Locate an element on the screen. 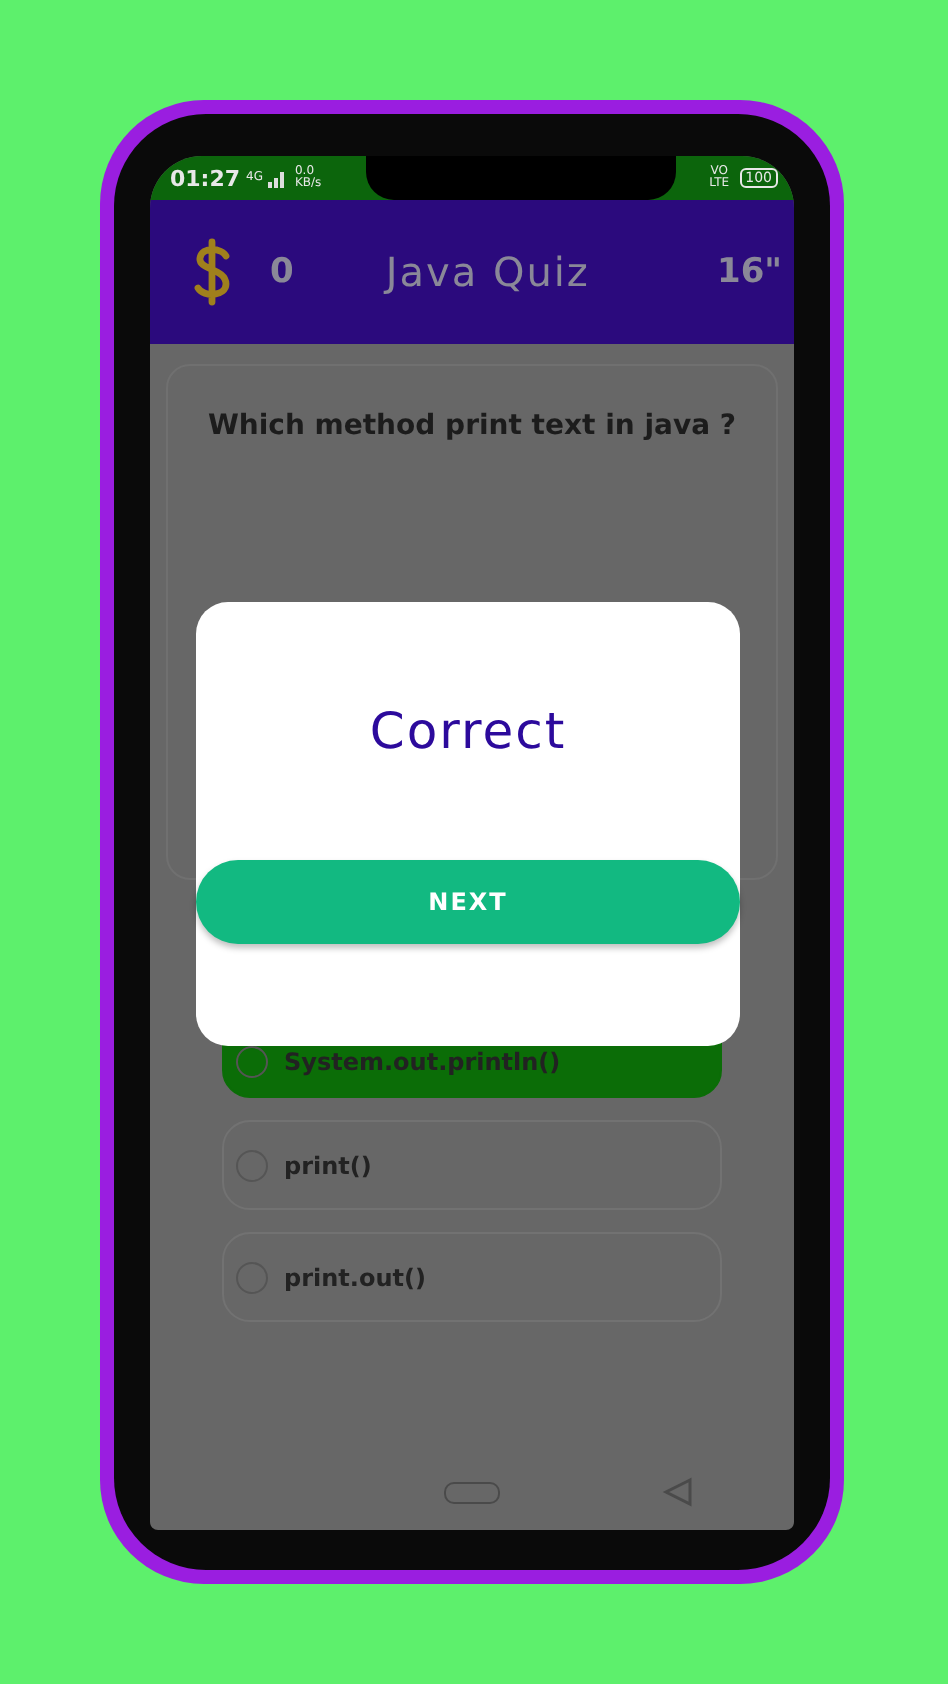 This screenshot has height=1684, width=948. result-message: Correct is located at coordinates (468, 731).